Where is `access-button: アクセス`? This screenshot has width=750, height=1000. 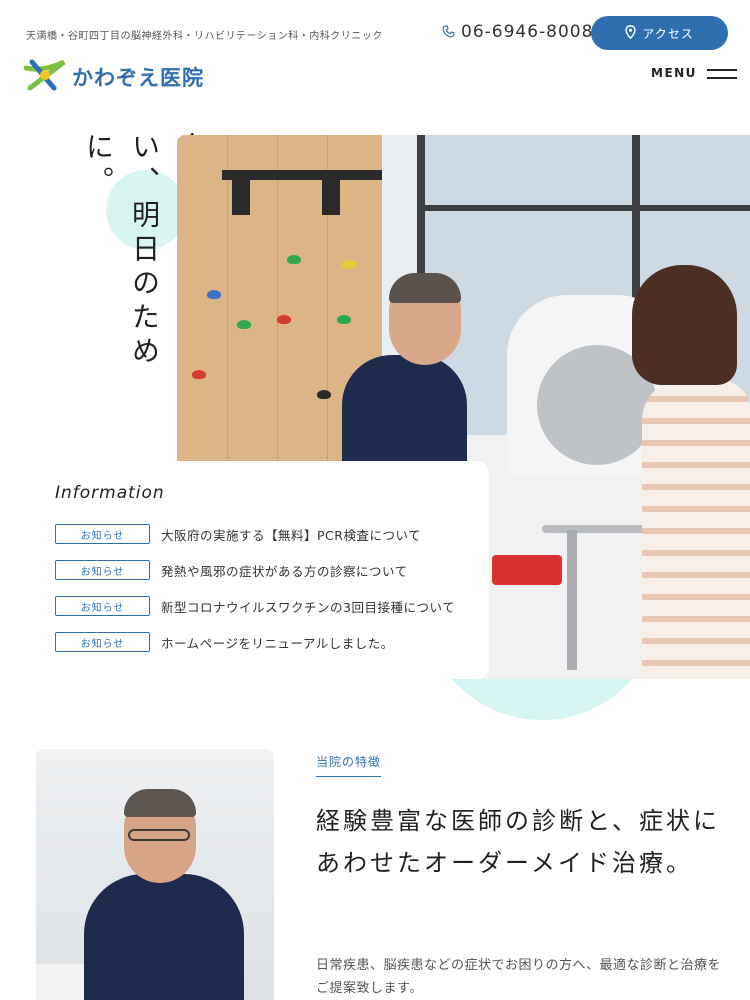 access-button: アクセス is located at coordinates (659, 33).